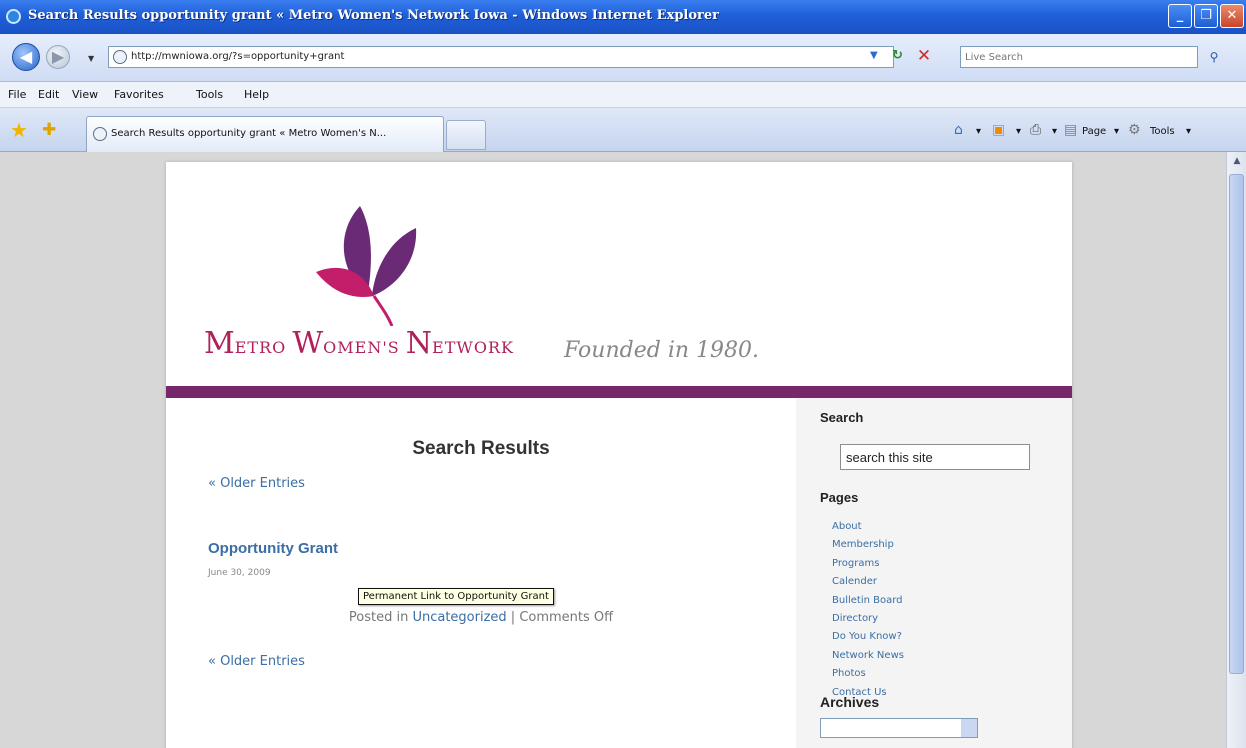 Image resolution: width=1246 pixels, height=748 pixels. What do you see at coordinates (868, 656) in the screenshot?
I see `sidebar-item-network-news: Network News` at bounding box center [868, 656].